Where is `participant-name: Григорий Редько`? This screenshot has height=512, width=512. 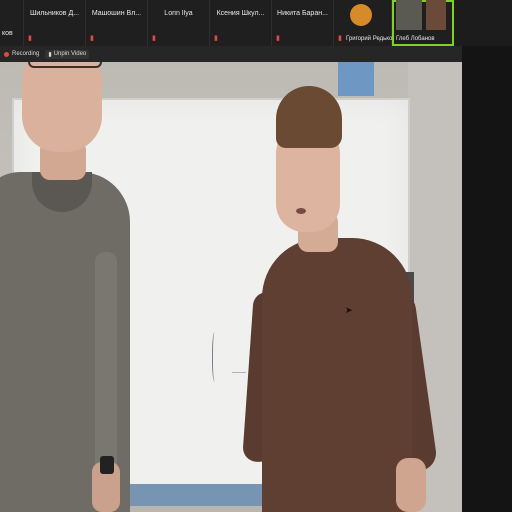
participant-name: Григорий Редько is located at coordinates (369, 39).